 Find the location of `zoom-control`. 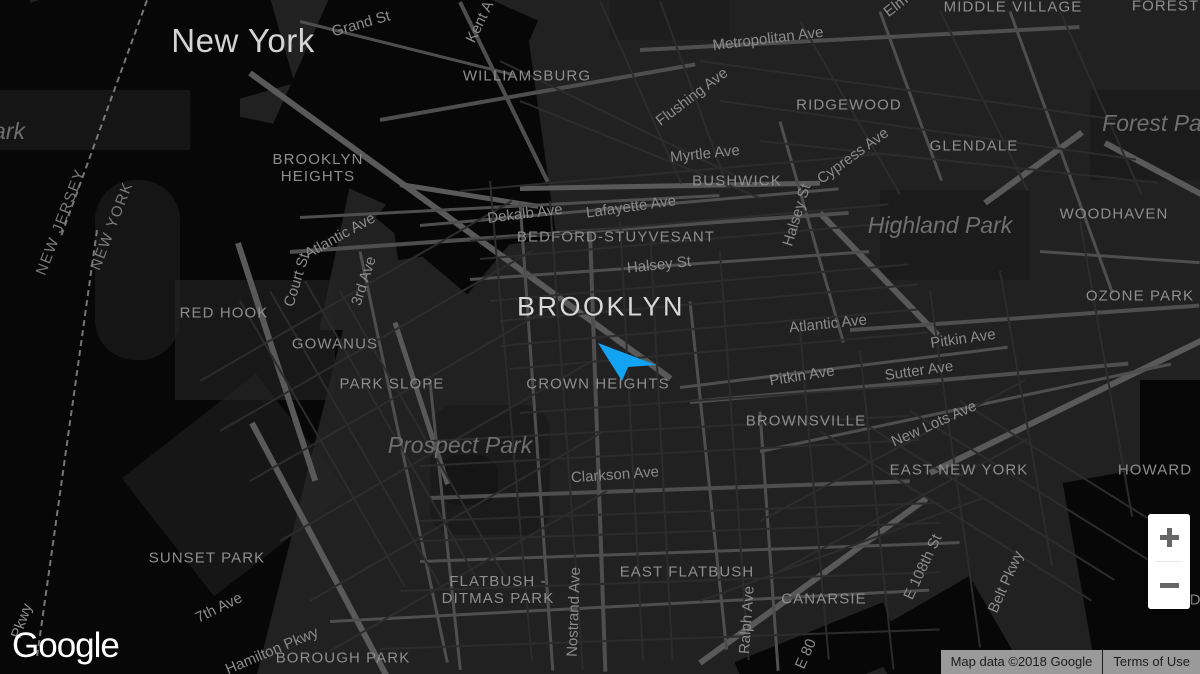

zoom-control is located at coordinates (1169, 561).